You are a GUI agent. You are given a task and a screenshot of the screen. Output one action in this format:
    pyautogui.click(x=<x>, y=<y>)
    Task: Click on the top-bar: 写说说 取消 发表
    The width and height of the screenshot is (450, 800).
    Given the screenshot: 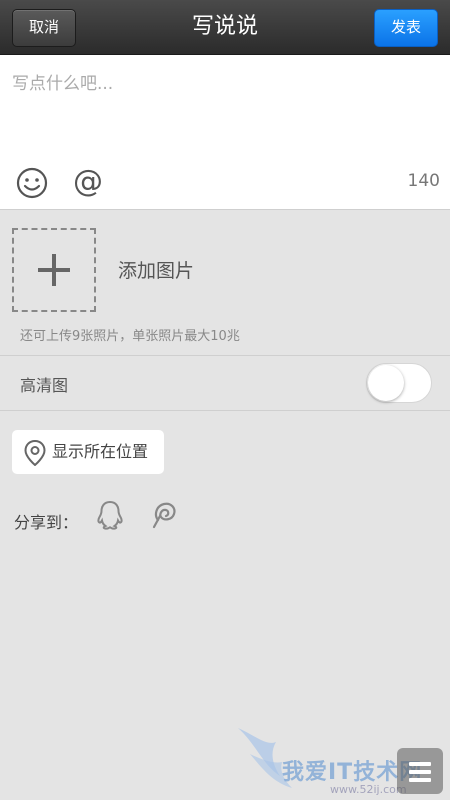 What is the action you would take?
    pyautogui.click(x=225, y=27)
    